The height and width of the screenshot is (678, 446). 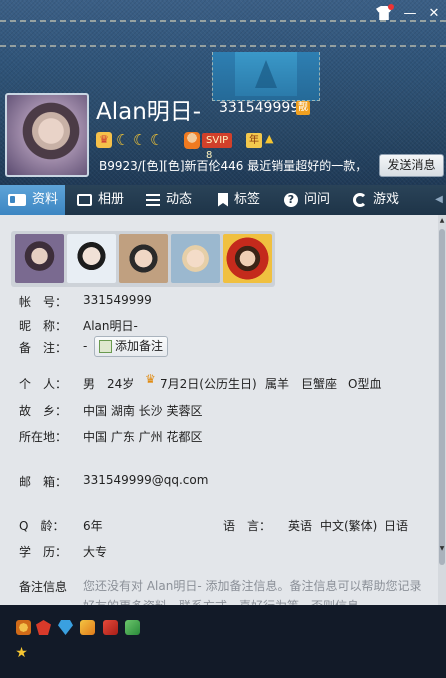 I want to click on scroll-thumb, so click(x=442, y=397).